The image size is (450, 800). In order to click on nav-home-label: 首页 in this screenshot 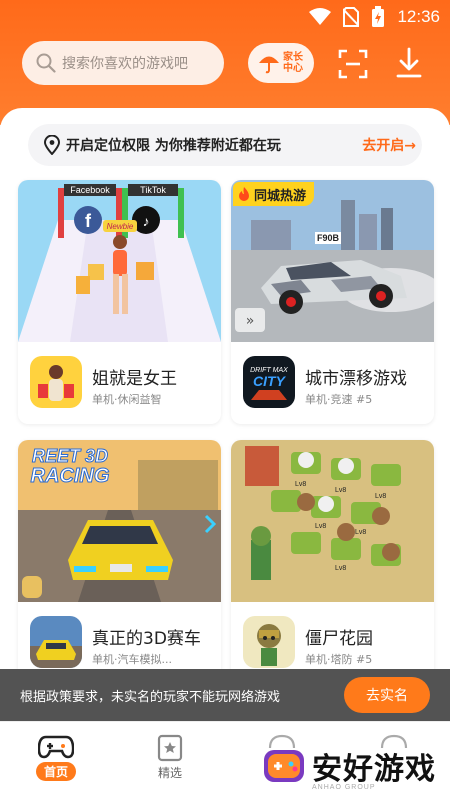, I will do `click(55, 771)`.